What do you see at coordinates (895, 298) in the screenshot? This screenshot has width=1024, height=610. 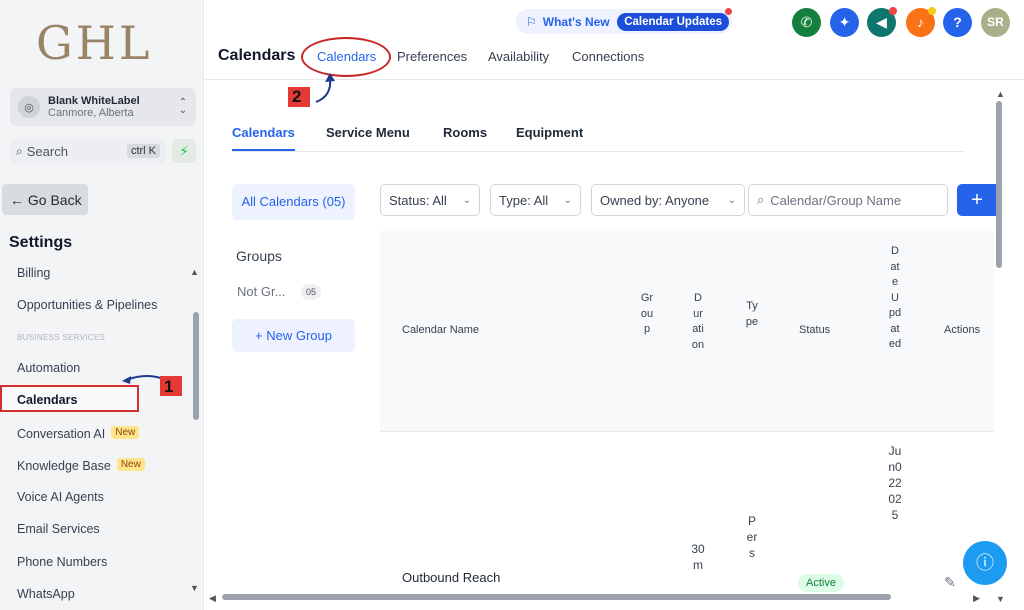 I see `column-header-date-updated: Date Updated` at bounding box center [895, 298].